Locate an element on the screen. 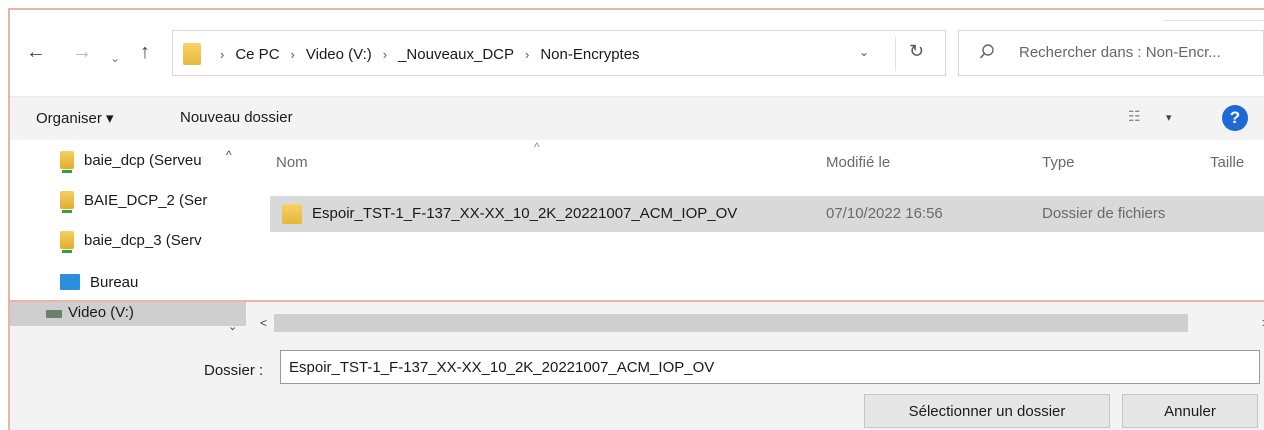  nav-item-baie-dcp: baie_dcp (Serveu is located at coordinates (131, 160).